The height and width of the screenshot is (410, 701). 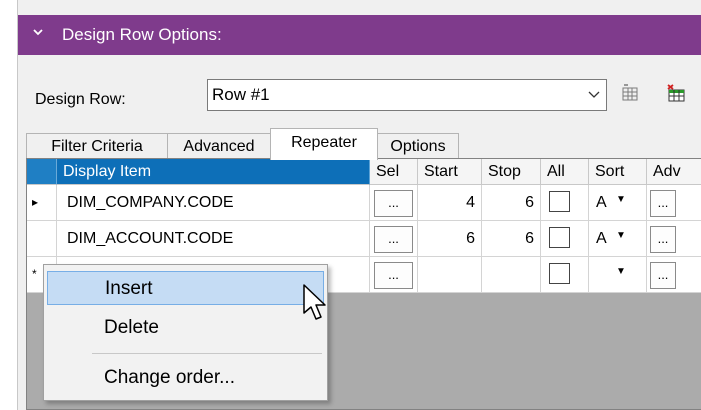 I want to click on display-item-text: DIM_COMPANY.CODE, so click(x=150, y=202).